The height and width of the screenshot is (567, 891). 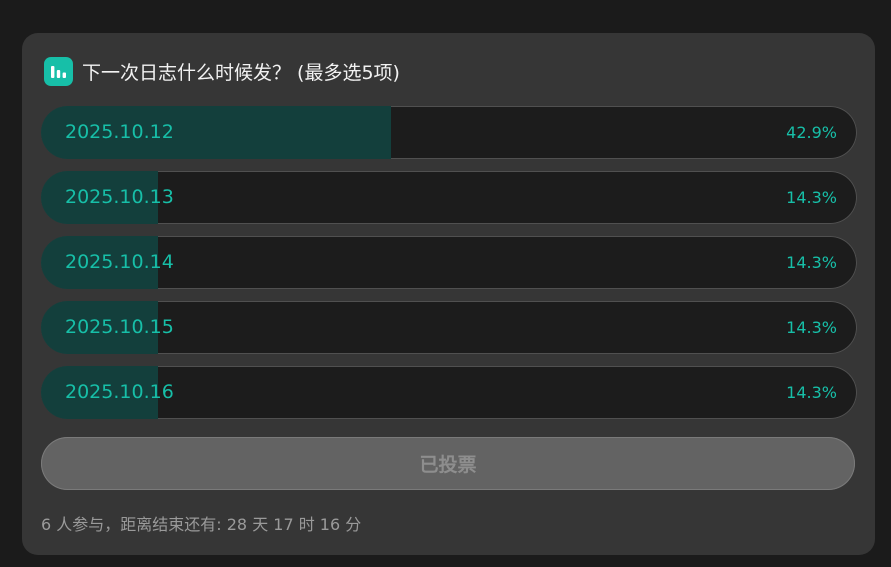 What do you see at coordinates (119, 132) in the screenshot?
I see `poll-option-label: 2025.10.12` at bounding box center [119, 132].